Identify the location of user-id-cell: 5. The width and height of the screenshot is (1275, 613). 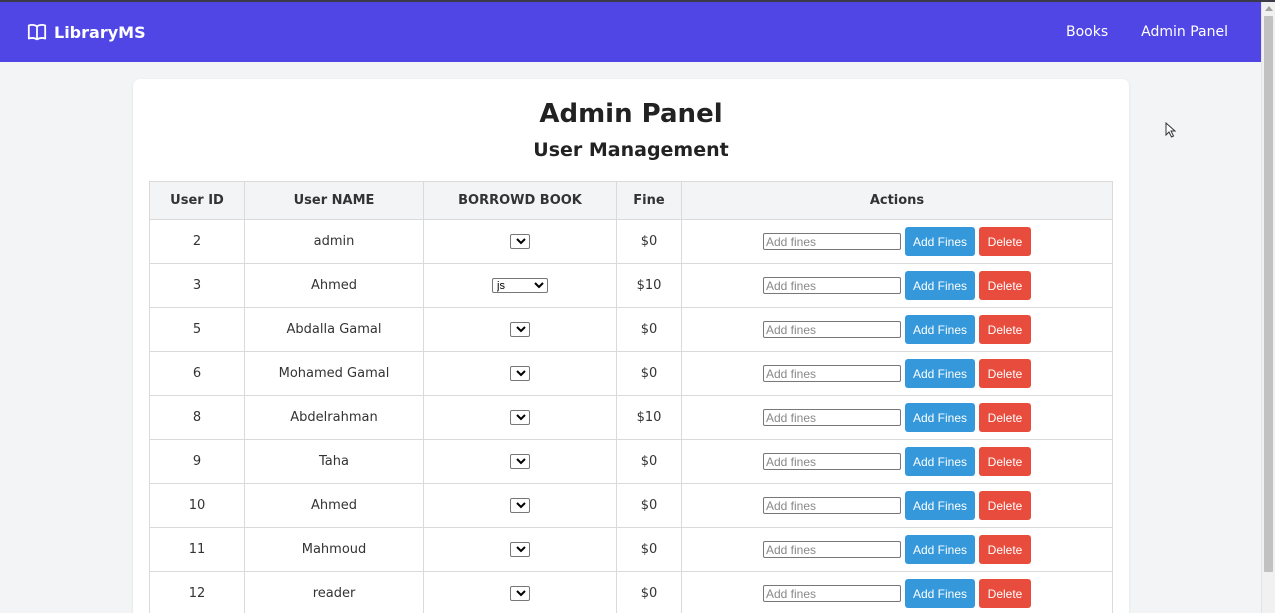
(197, 329).